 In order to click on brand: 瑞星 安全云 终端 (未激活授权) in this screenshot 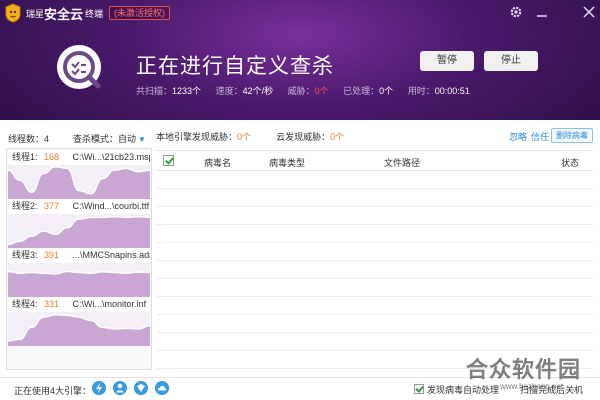, I will do `click(87, 13)`.